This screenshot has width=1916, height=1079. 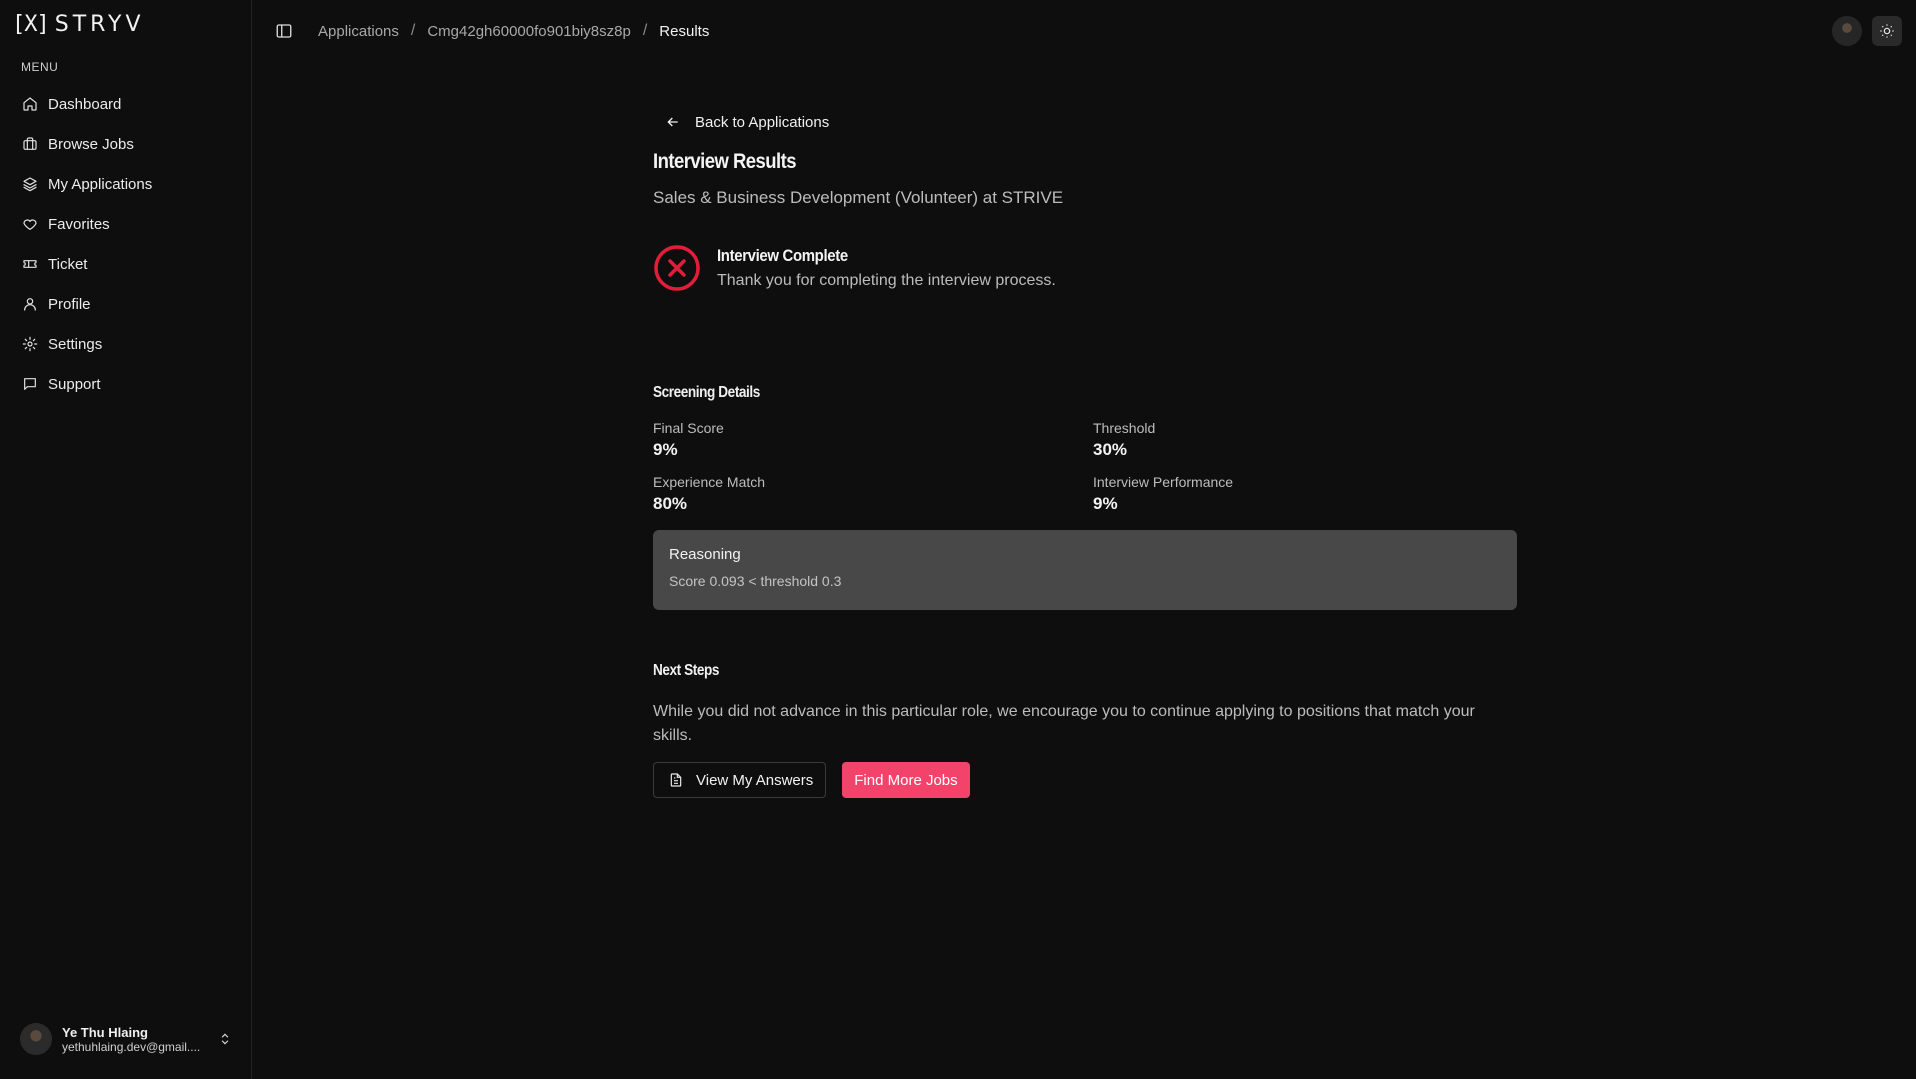 What do you see at coordinates (85, 104) in the screenshot?
I see `sidebar-item-label: Dashboard` at bounding box center [85, 104].